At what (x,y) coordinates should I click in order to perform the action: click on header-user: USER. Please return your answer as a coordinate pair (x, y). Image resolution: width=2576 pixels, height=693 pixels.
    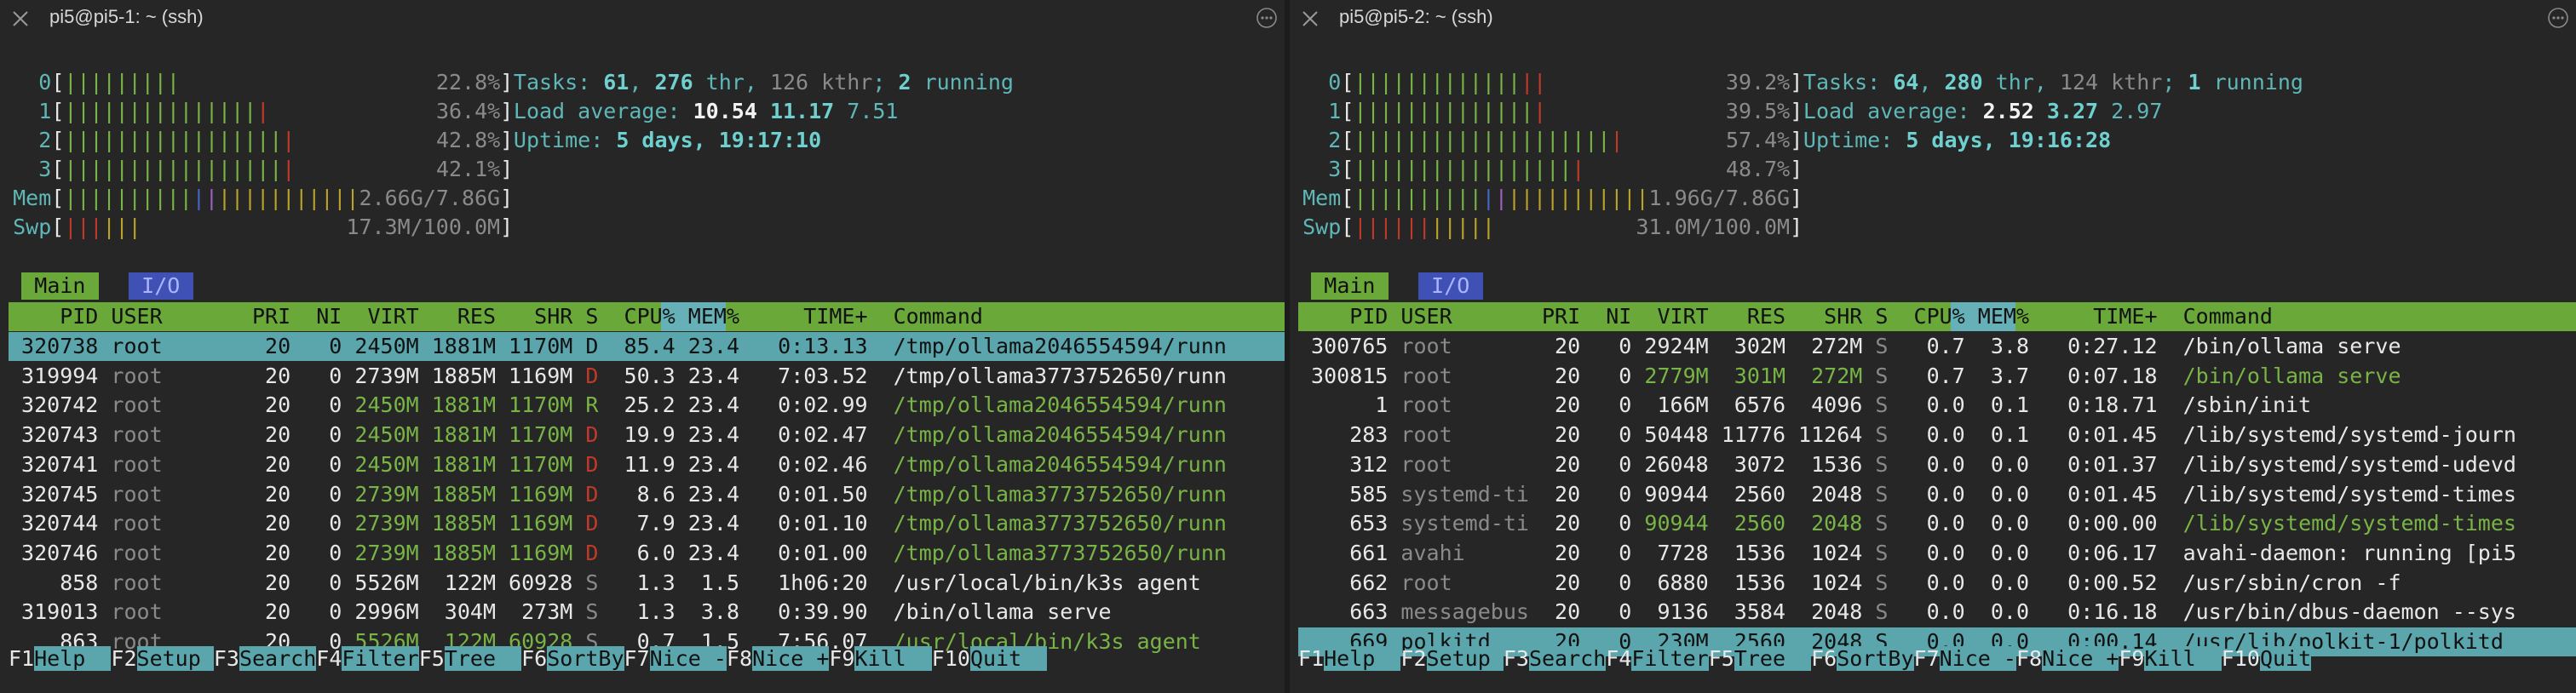
    Looking at the image, I should click on (1465, 316).